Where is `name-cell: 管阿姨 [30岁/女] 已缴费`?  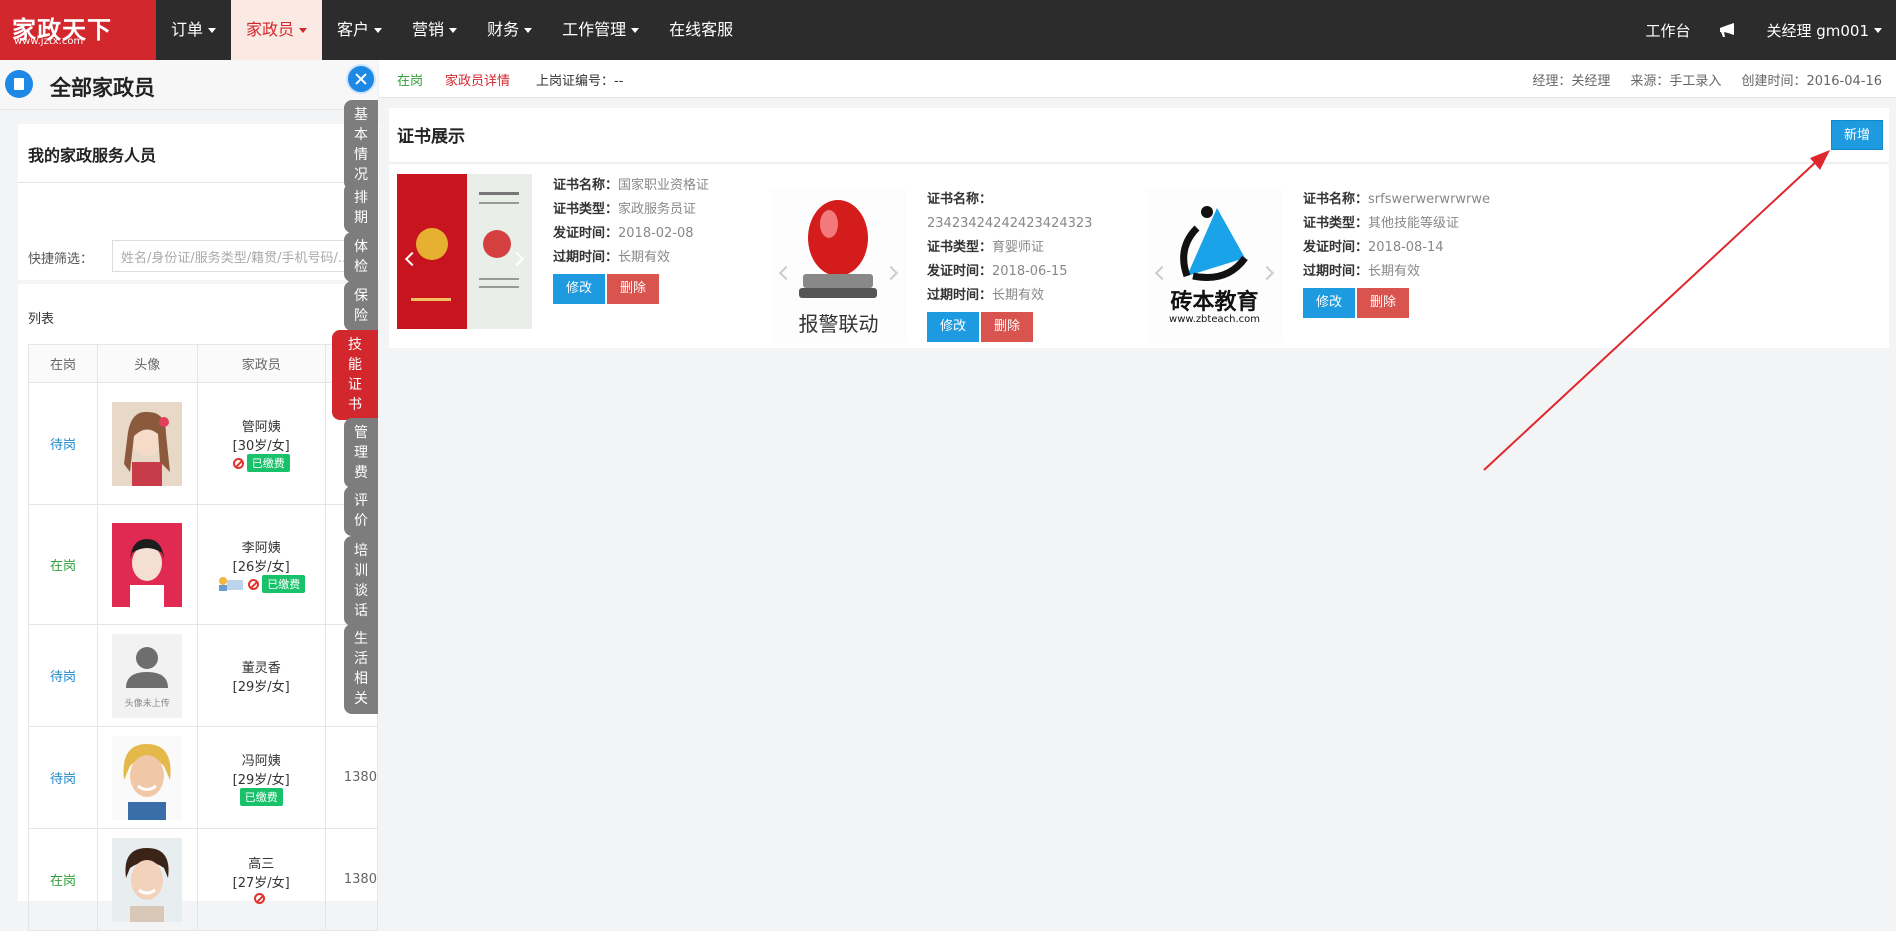 name-cell: 管阿姨 [30岁/女] 已缴费 is located at coordinates (261, 443).